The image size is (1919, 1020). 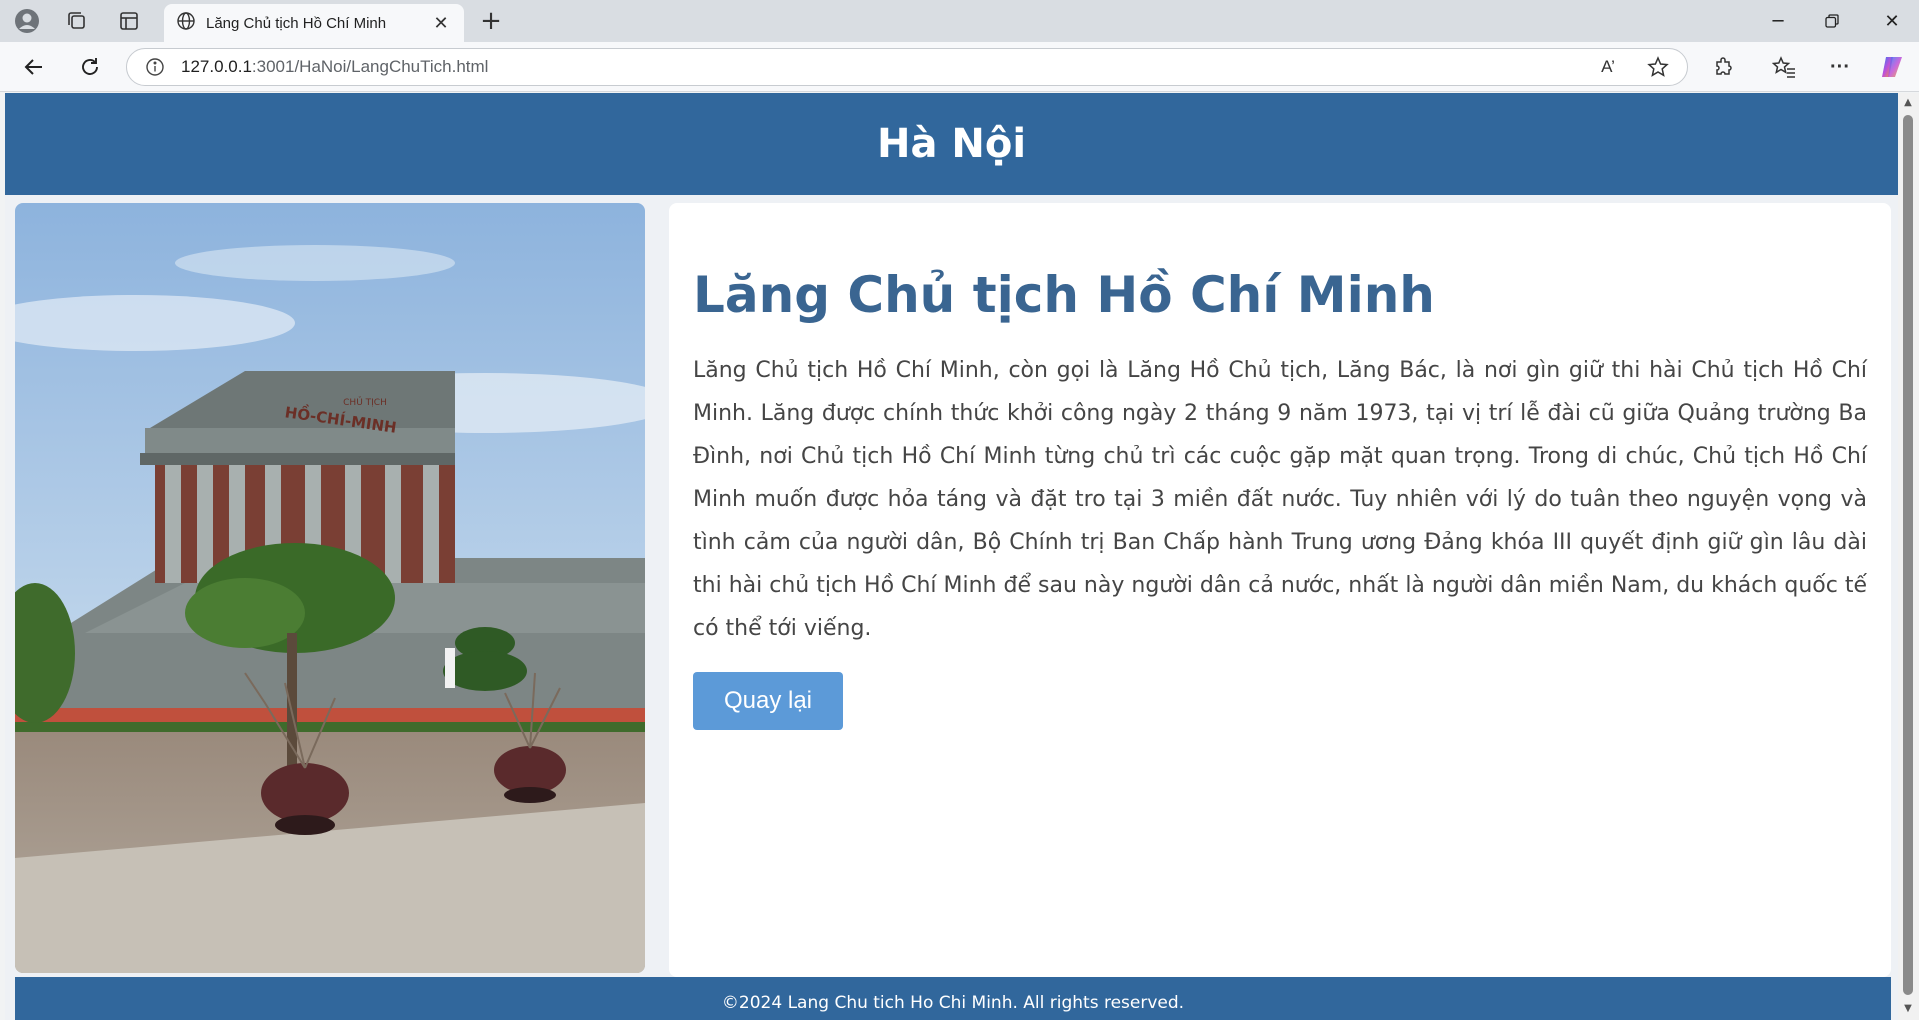 I want to click on info-icon, so click(x=155, y=67).